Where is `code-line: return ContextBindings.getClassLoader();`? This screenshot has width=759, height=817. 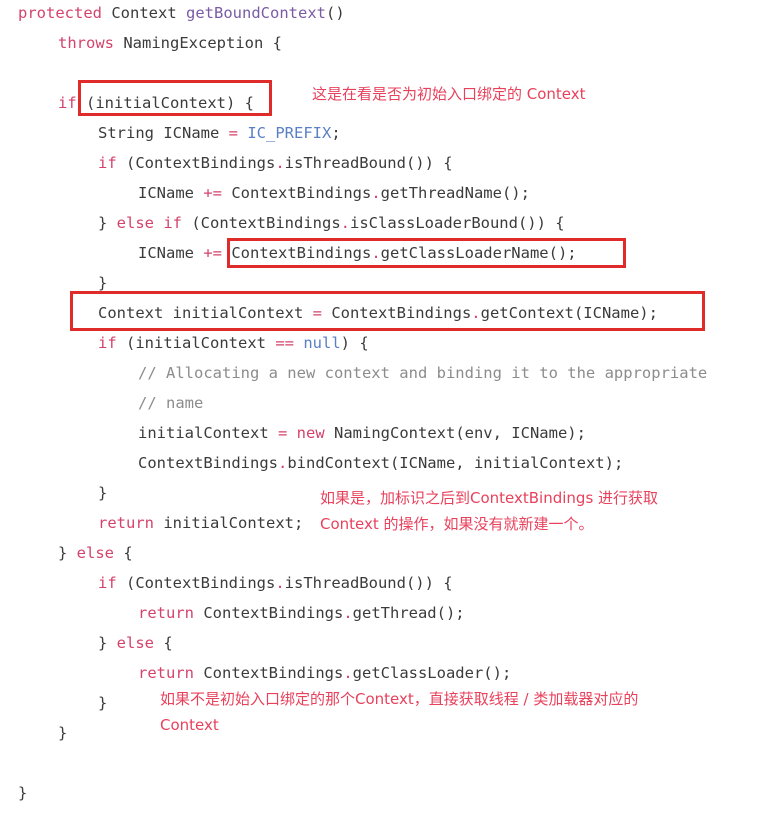 code-line: return ContextBindings.getClassLoader(); is located at coordinates (379, 673).